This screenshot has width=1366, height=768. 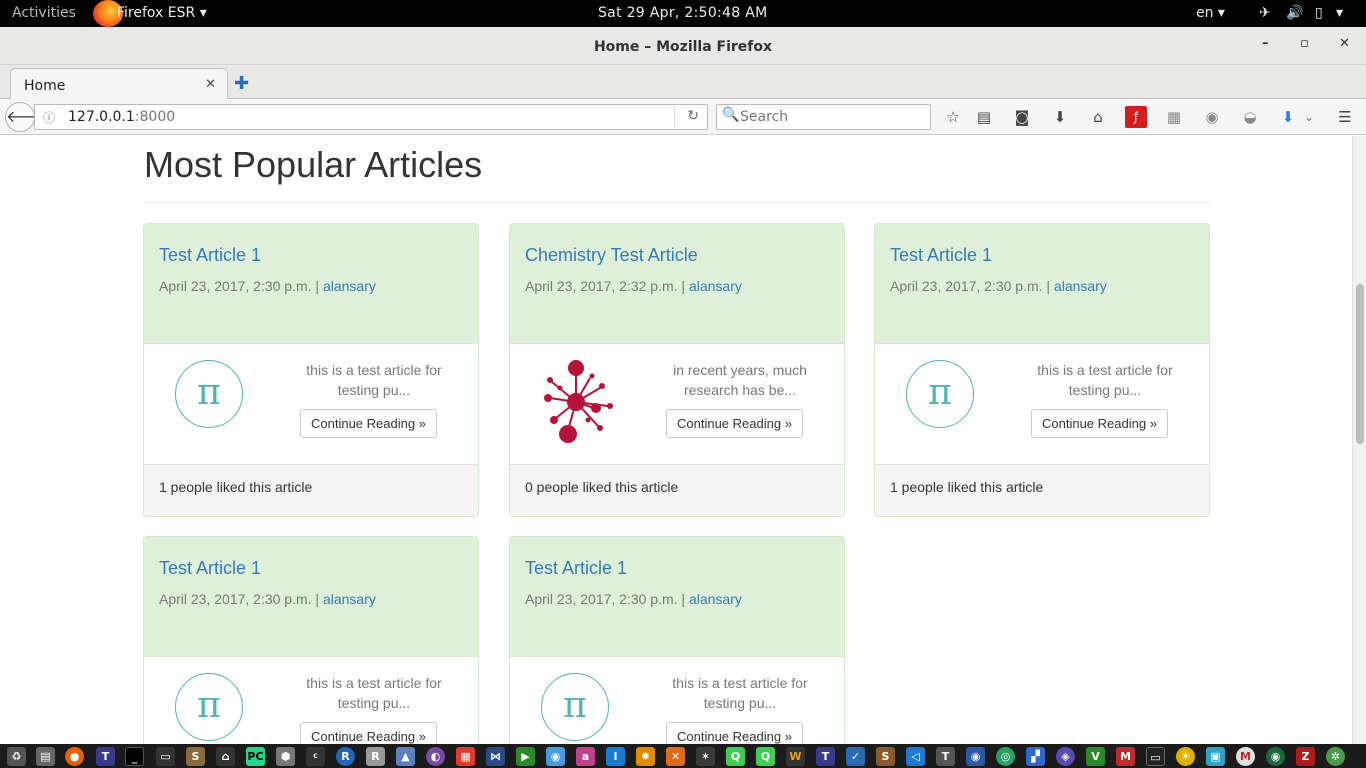 What do you see at coordinates (1294, 13) in the screenshot?
I see `volume-icon: 🔊` at bounding box center [1294, 13].